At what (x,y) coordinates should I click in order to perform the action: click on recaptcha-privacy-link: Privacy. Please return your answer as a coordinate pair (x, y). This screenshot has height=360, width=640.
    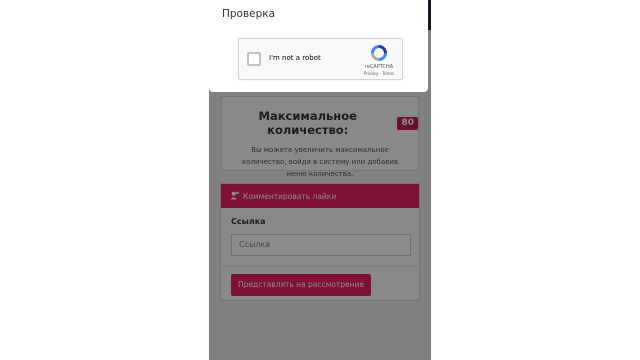
    Looking at the image, I should click on (371, 73).